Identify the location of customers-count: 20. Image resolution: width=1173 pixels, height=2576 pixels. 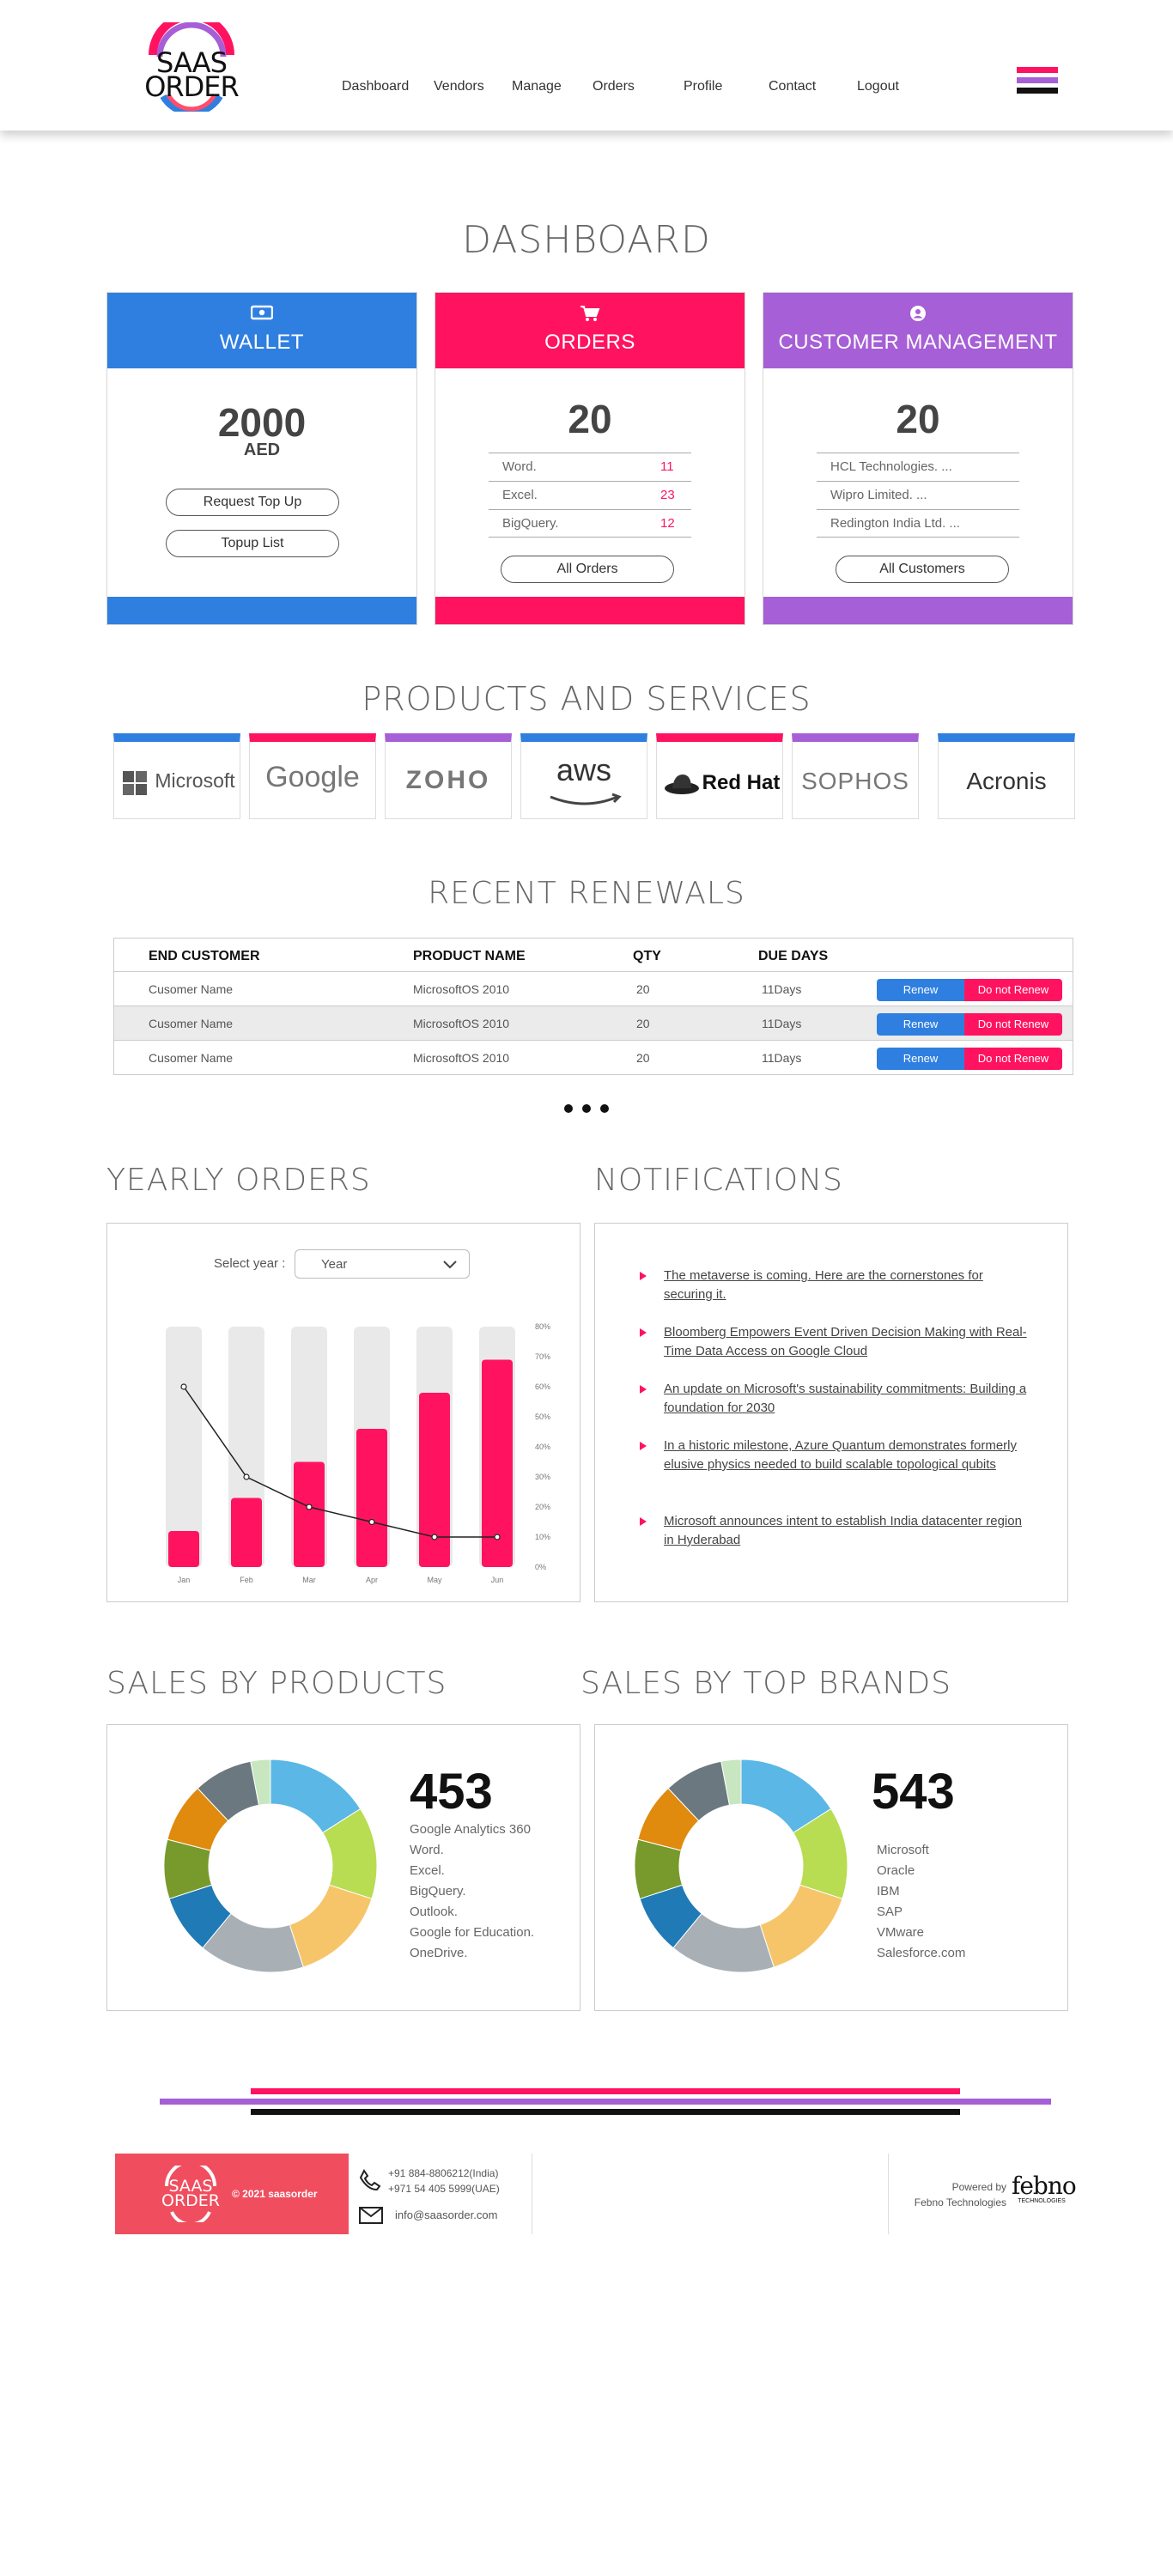
(918, 419).